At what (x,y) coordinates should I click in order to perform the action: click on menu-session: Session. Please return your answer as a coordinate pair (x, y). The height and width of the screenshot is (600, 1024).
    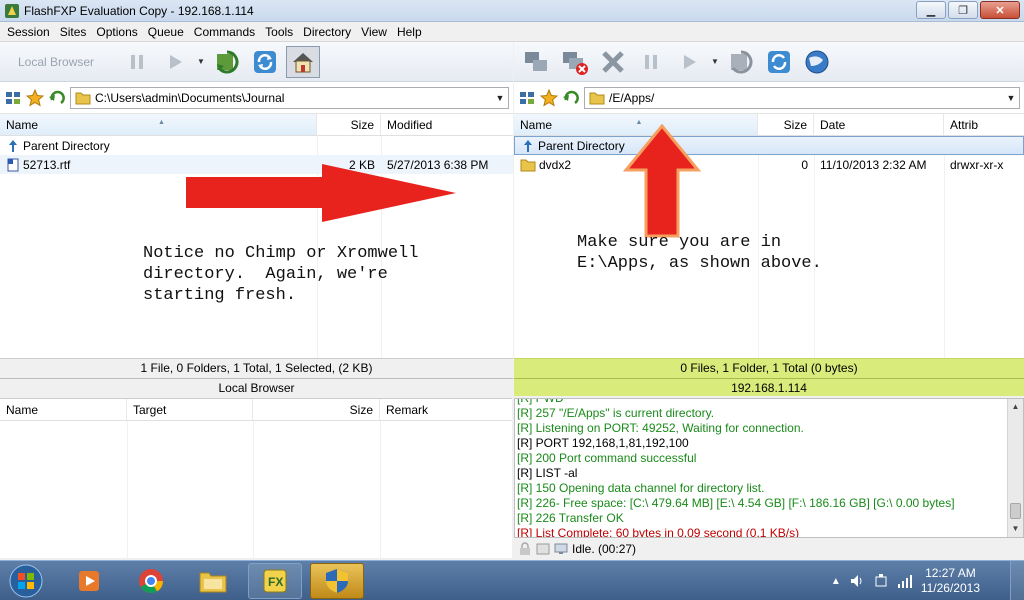
    Looking at the image, I should click on (28, 32).